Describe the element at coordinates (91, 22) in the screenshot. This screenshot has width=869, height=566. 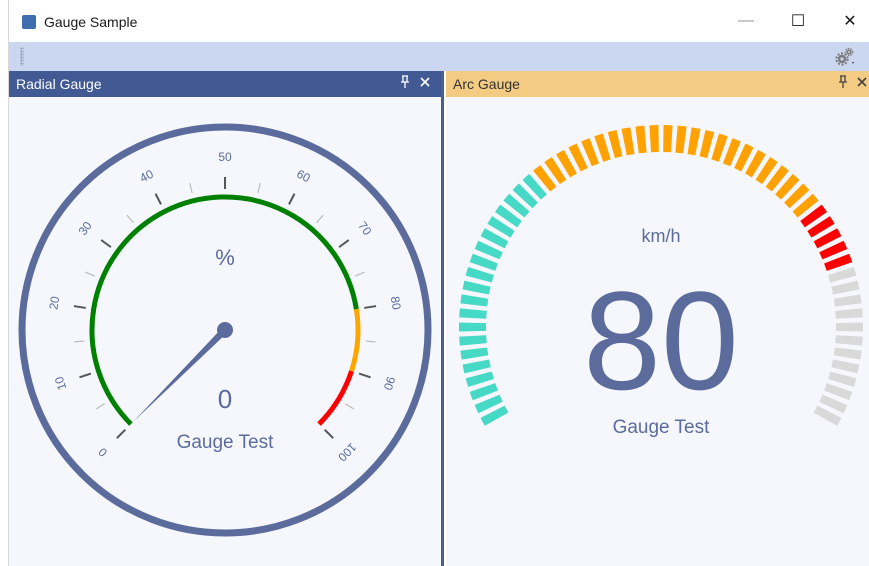
I see `window-title: Gauge Sample` at that location.